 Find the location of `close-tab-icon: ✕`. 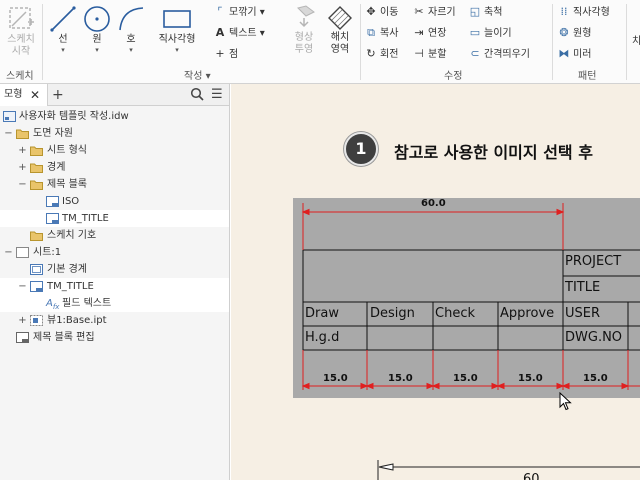

close-tab-icon: ✕ is located at coordinates (35, 95).